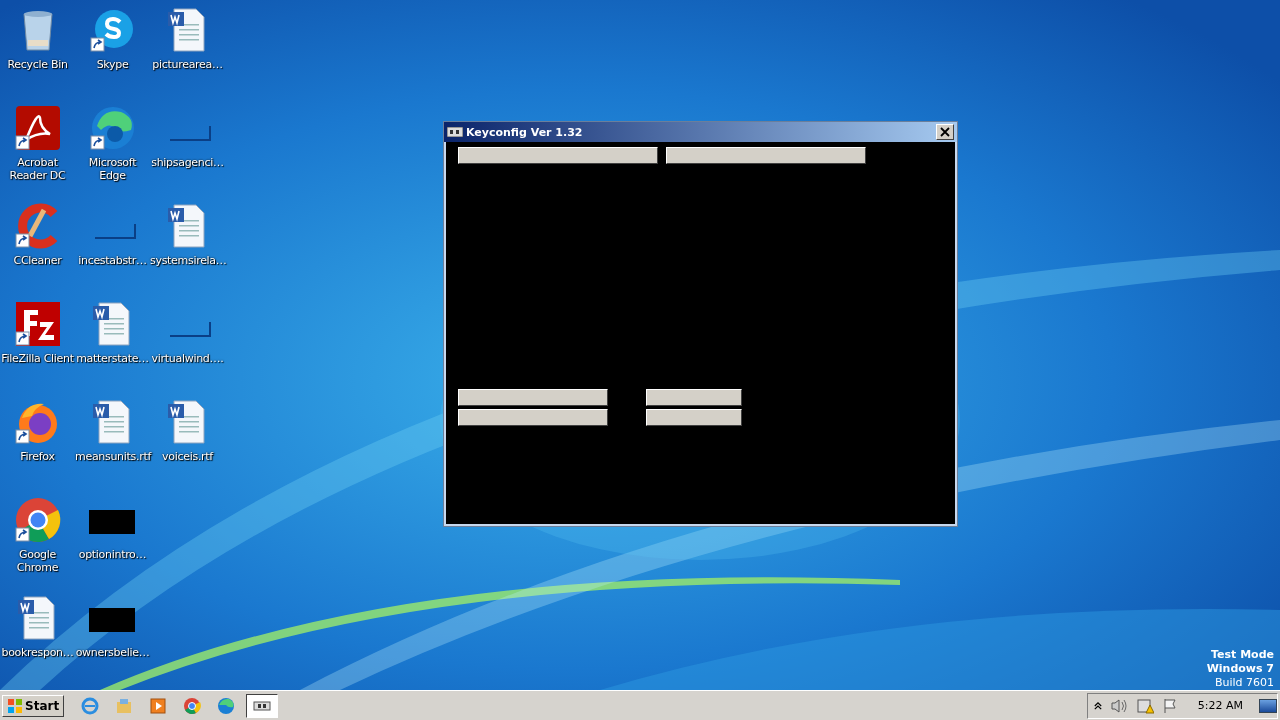 This screenshot has width=1280, height=720. I want to click on watermark-text: Windows 7, so click(1240, 669).